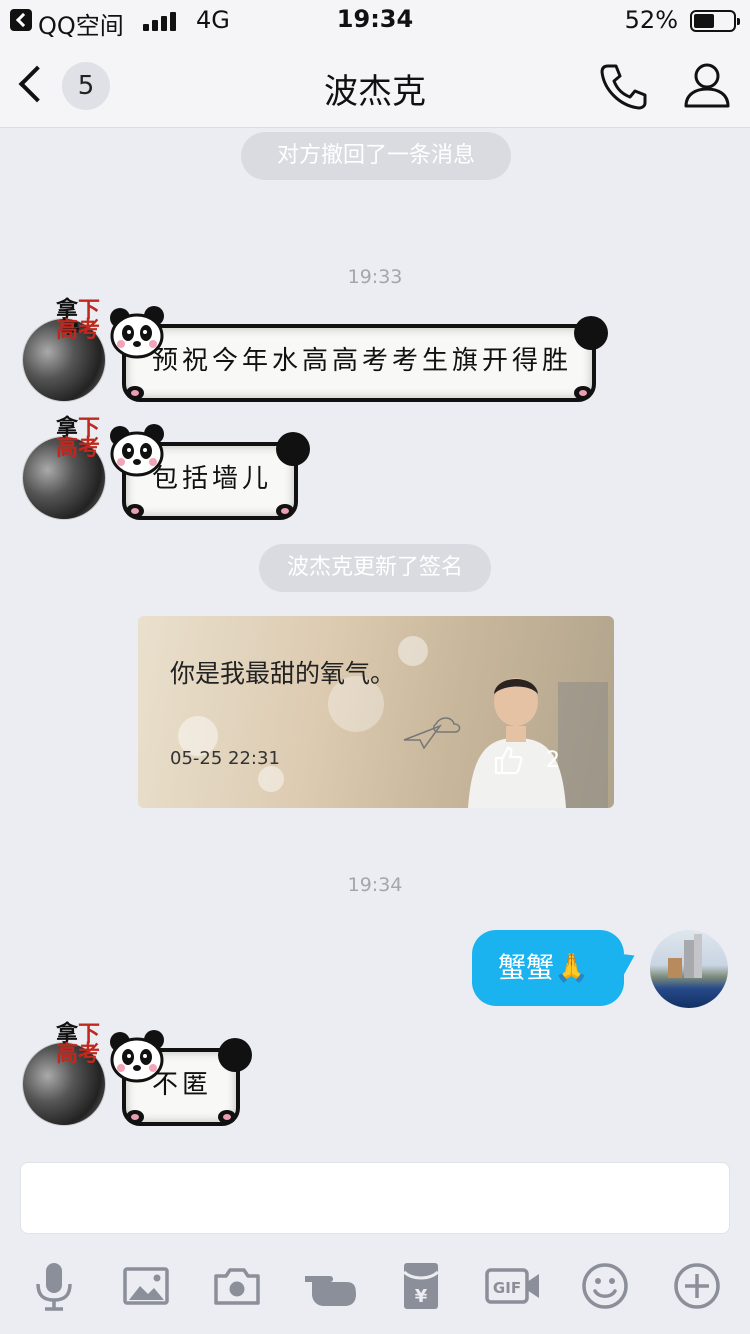 The image size is (750, 1334). I want to click on signature-date: 05-25 22:31, so click(225, 758).